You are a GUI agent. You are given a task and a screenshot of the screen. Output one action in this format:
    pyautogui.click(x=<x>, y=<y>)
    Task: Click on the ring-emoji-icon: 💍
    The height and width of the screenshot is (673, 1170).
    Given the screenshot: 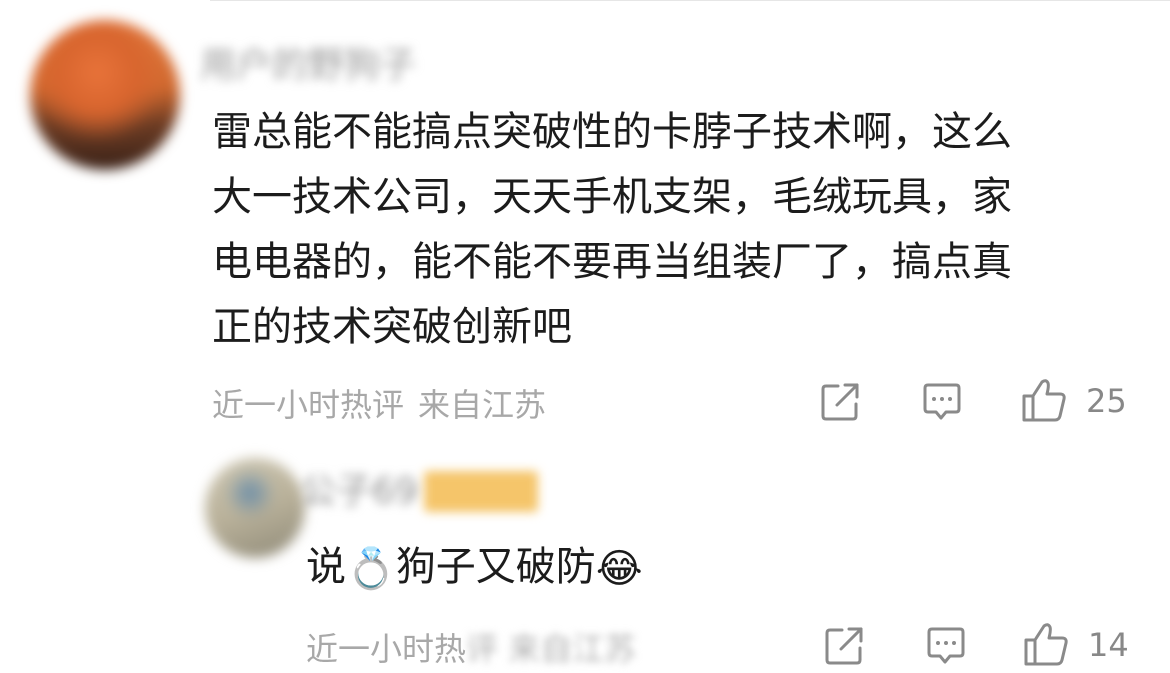 What is the action you would take?
    pyautogui.click(x=371, y=568)
    